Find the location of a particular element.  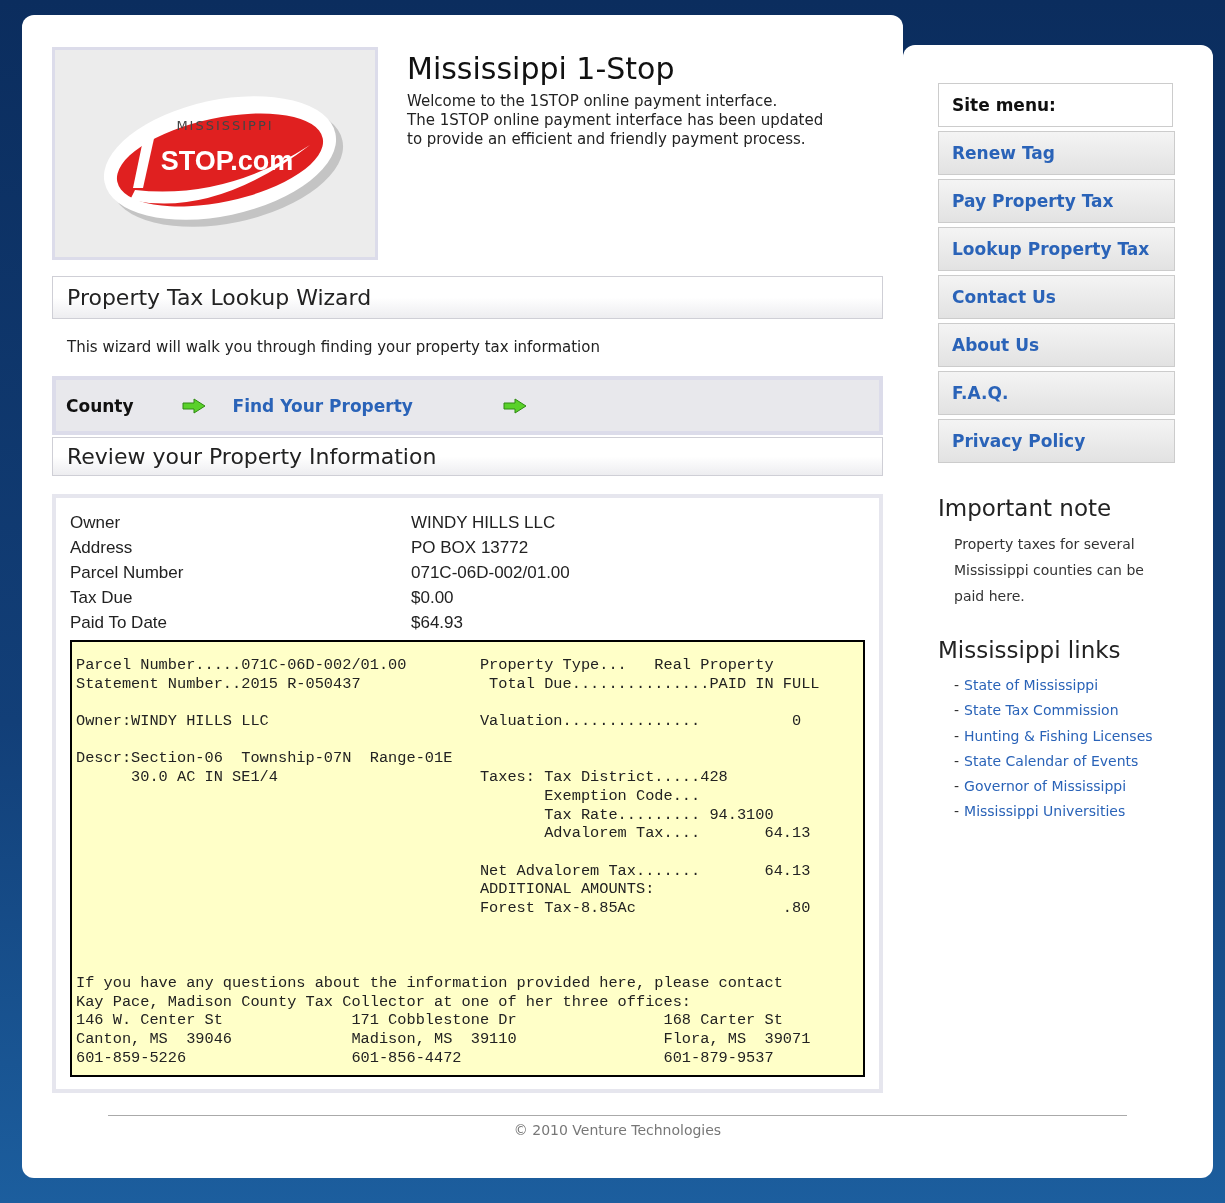

statement-line: ADDITIONAL AMOUNTS: is located at coordinates (567, 890).